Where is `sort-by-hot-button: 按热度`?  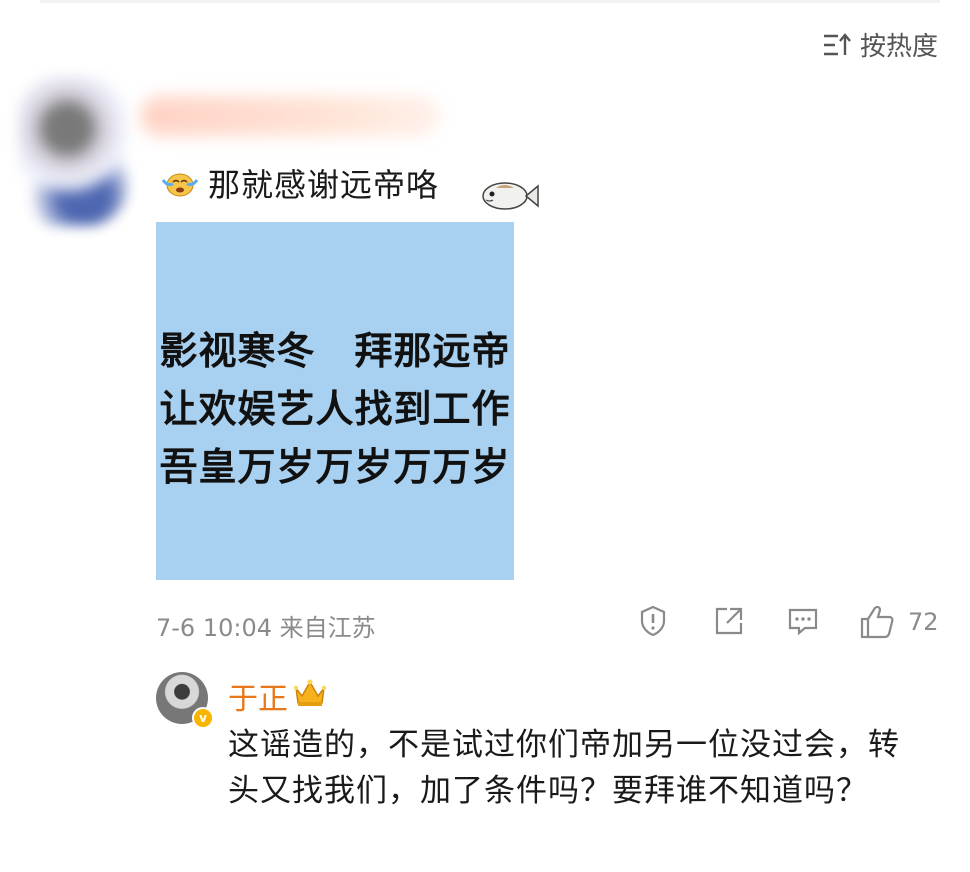 sort-by-hot-button: 按热度 is located at coordinates (880, 44).